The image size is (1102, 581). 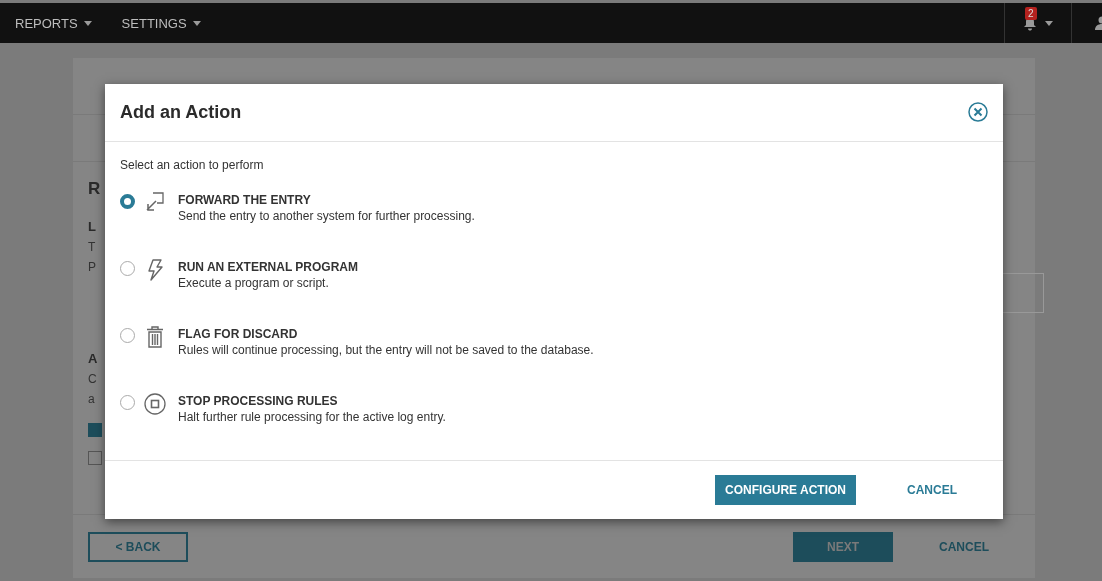 What do you see at coordinates (92, 247) in the screenshot?
I see `description-text: T` at bounding box center [92, 247].